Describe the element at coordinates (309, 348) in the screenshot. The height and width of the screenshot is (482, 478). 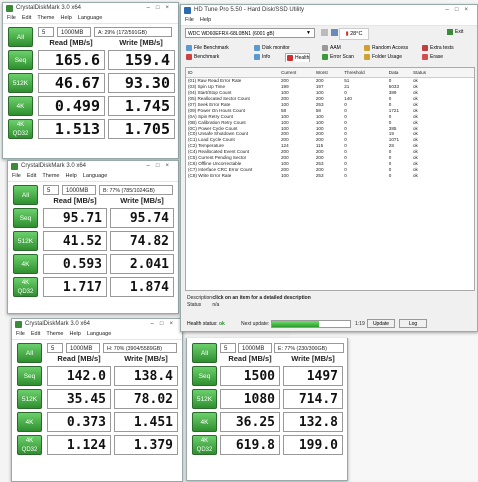
I see `drive-select: E: 77% (230/300GB)` at that location.